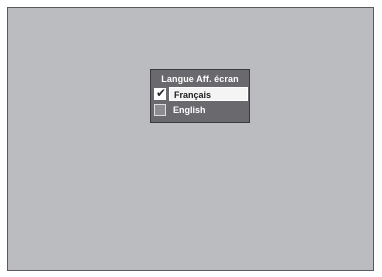 Image resolution: width=382 pixels, height=277 pixels. I want to click on option-francais: ✔ Français, so click(201, 93).